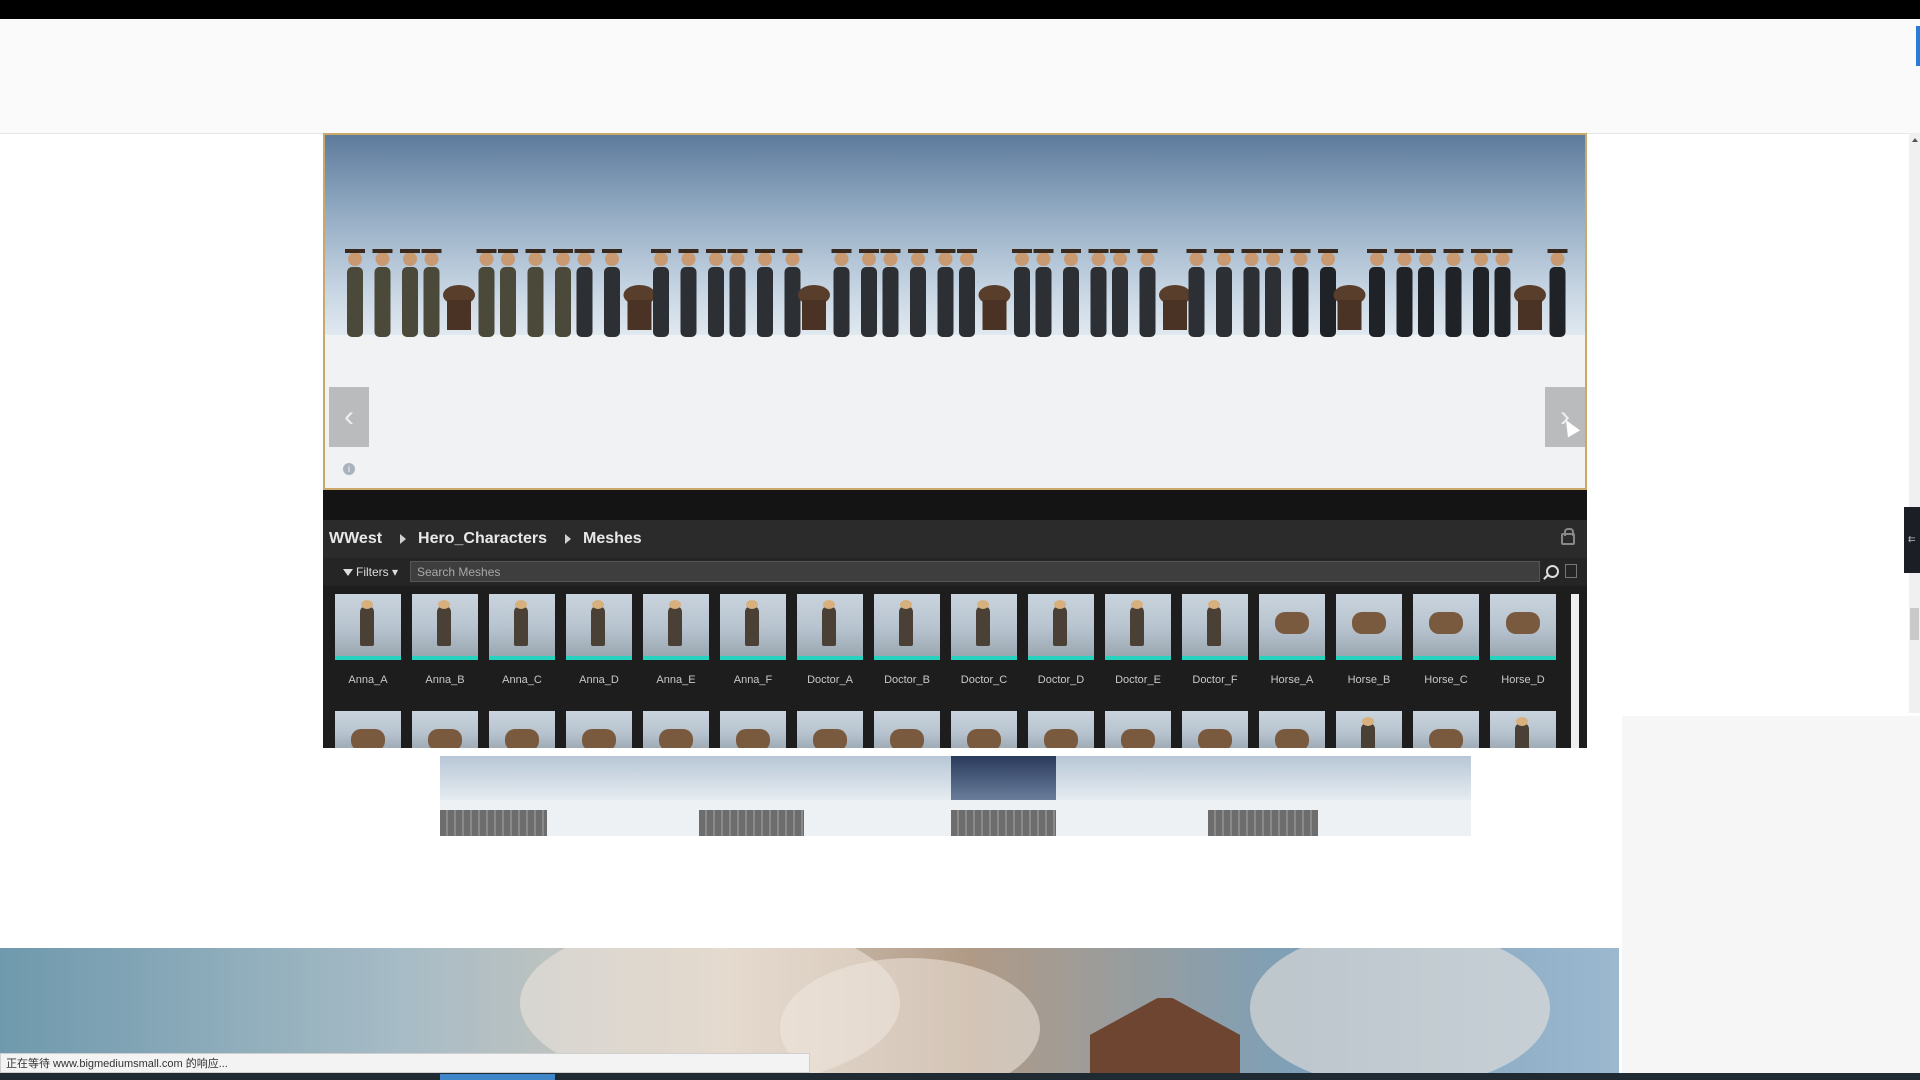 The width and height of the screenshot is (1920, 1080). I want to click on asset-label: Anna_B, so click(445, 680).